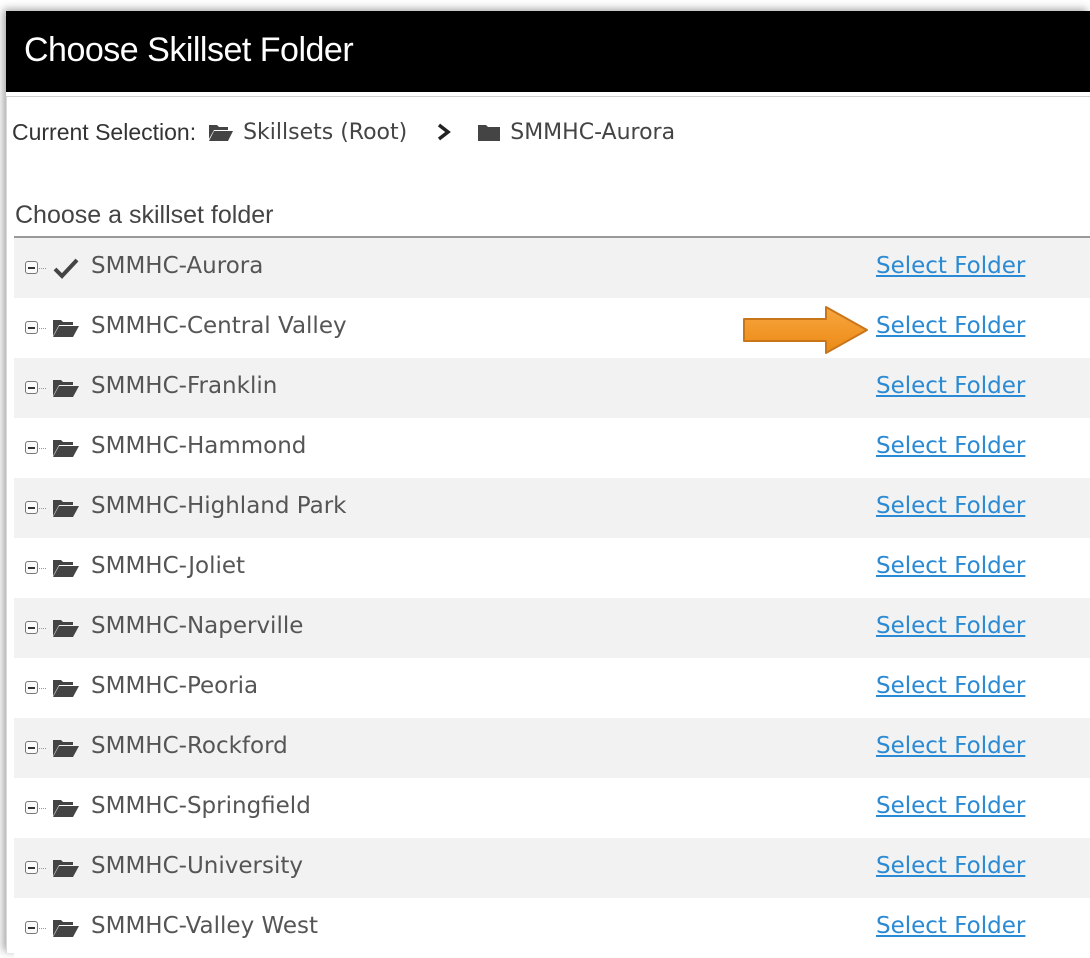 The image size is (1090, 958). Describe the element at coordinates (177, 266) in the screenshot. I see `folder-name: SMMHC-Aurora` at that location.